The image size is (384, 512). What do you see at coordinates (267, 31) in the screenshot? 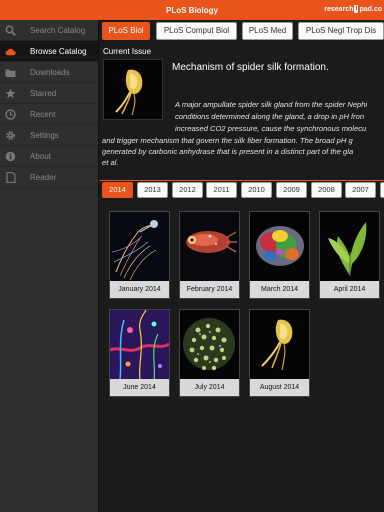
I see `tab-plos-med: PLoS Med` at bounding box center [267, 31].